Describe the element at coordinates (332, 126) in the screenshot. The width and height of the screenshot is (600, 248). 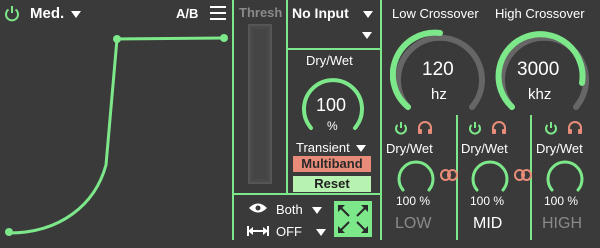
I see `drywet-unit: %` at that location.